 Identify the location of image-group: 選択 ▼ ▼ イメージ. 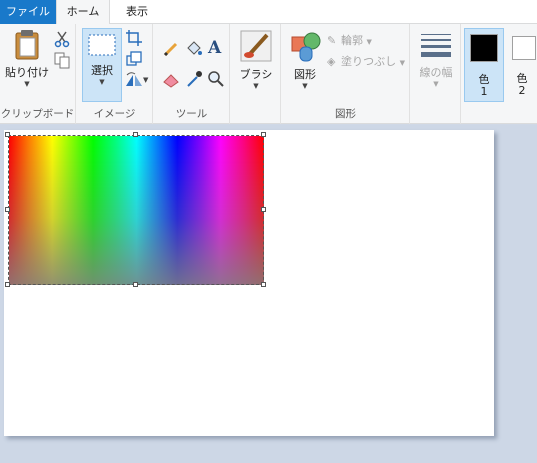
(115, 74).